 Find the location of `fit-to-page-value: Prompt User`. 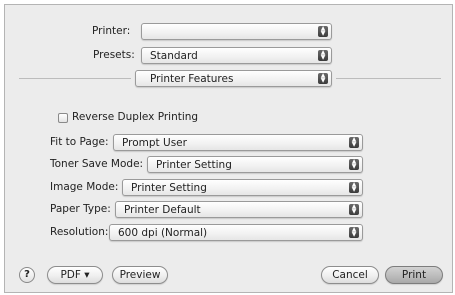

fit-to-page-value: Prompt User is located at coordinates (154, 143).